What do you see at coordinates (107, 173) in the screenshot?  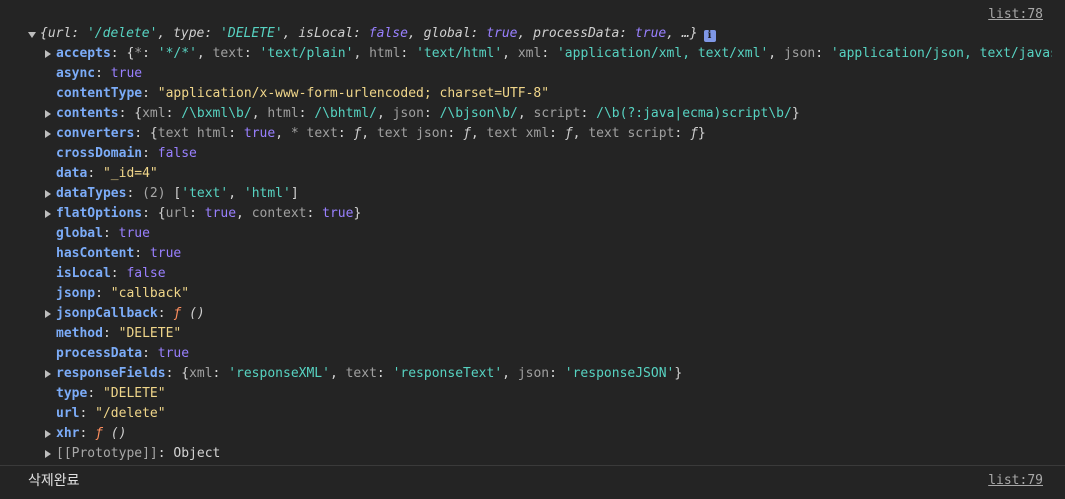 I see `prop-data: data: "_id=4"` at bounding box center [107, 173].